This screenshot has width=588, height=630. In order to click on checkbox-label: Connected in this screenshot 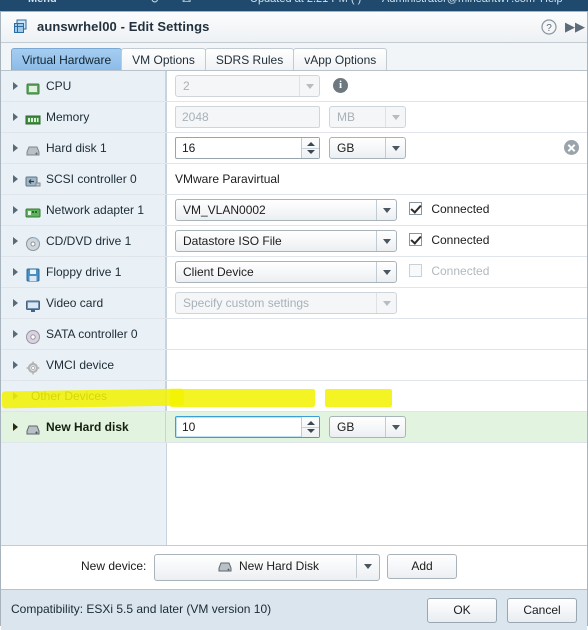, I will do `click(460, 208)`.